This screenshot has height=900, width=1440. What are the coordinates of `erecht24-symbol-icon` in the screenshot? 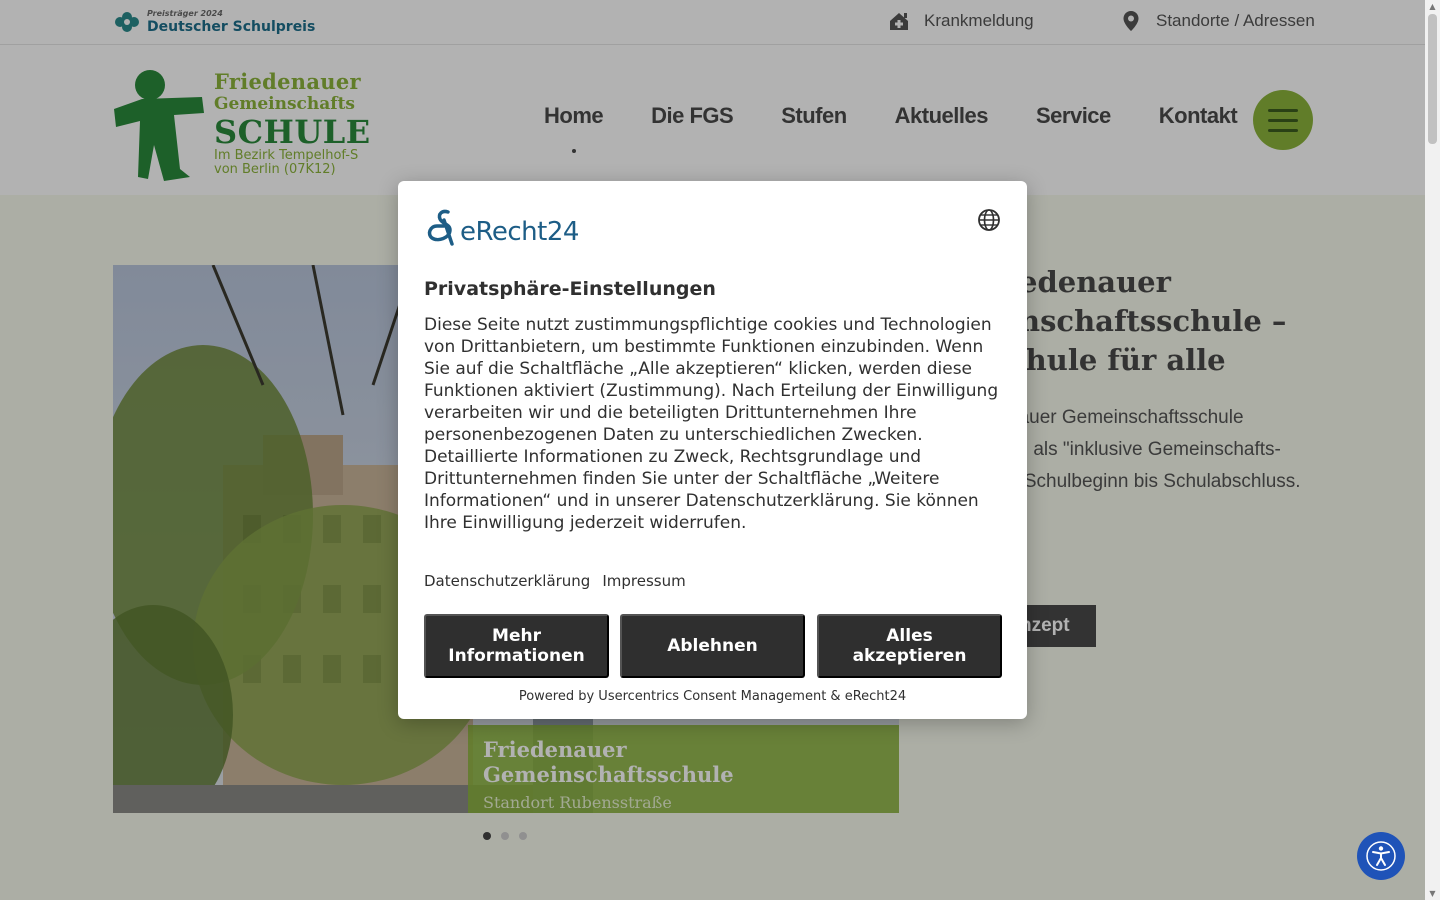 It's located at (440, 227).